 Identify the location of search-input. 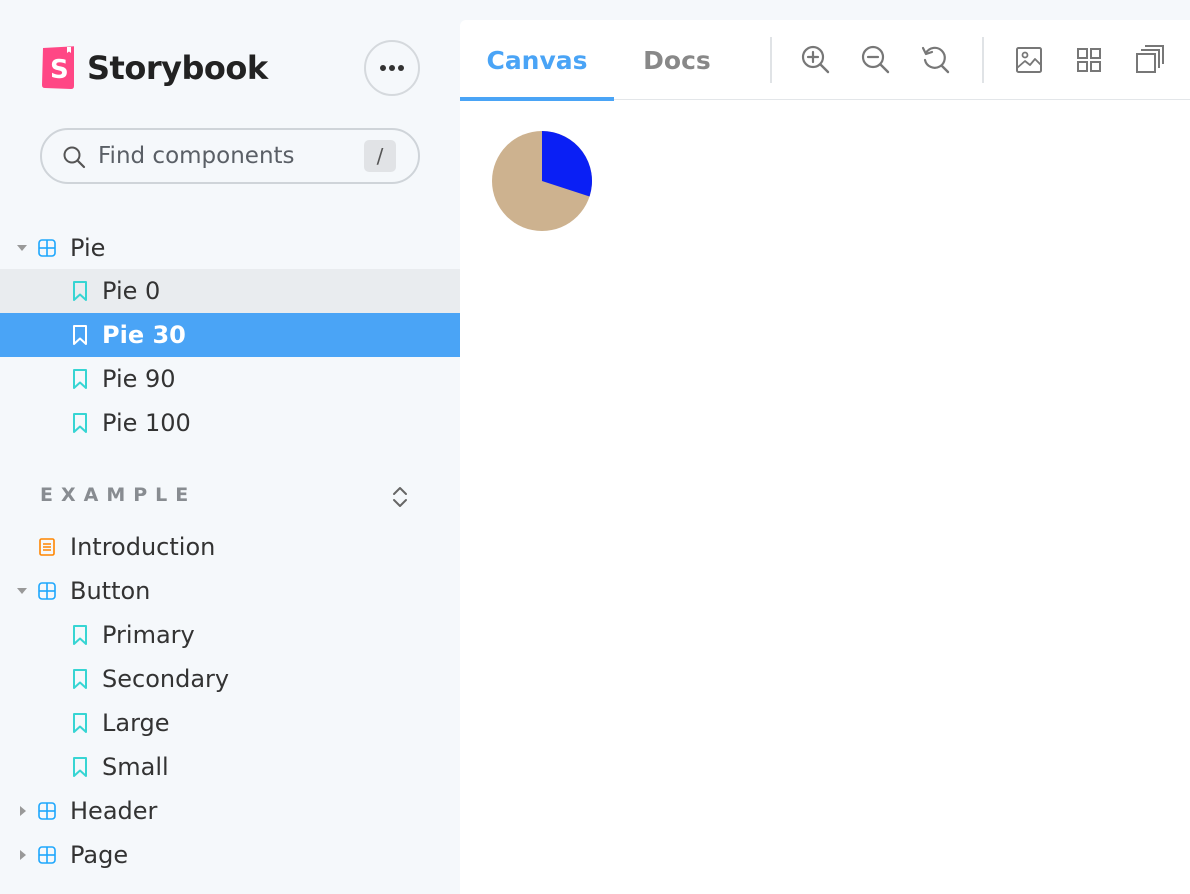
(243, 156).